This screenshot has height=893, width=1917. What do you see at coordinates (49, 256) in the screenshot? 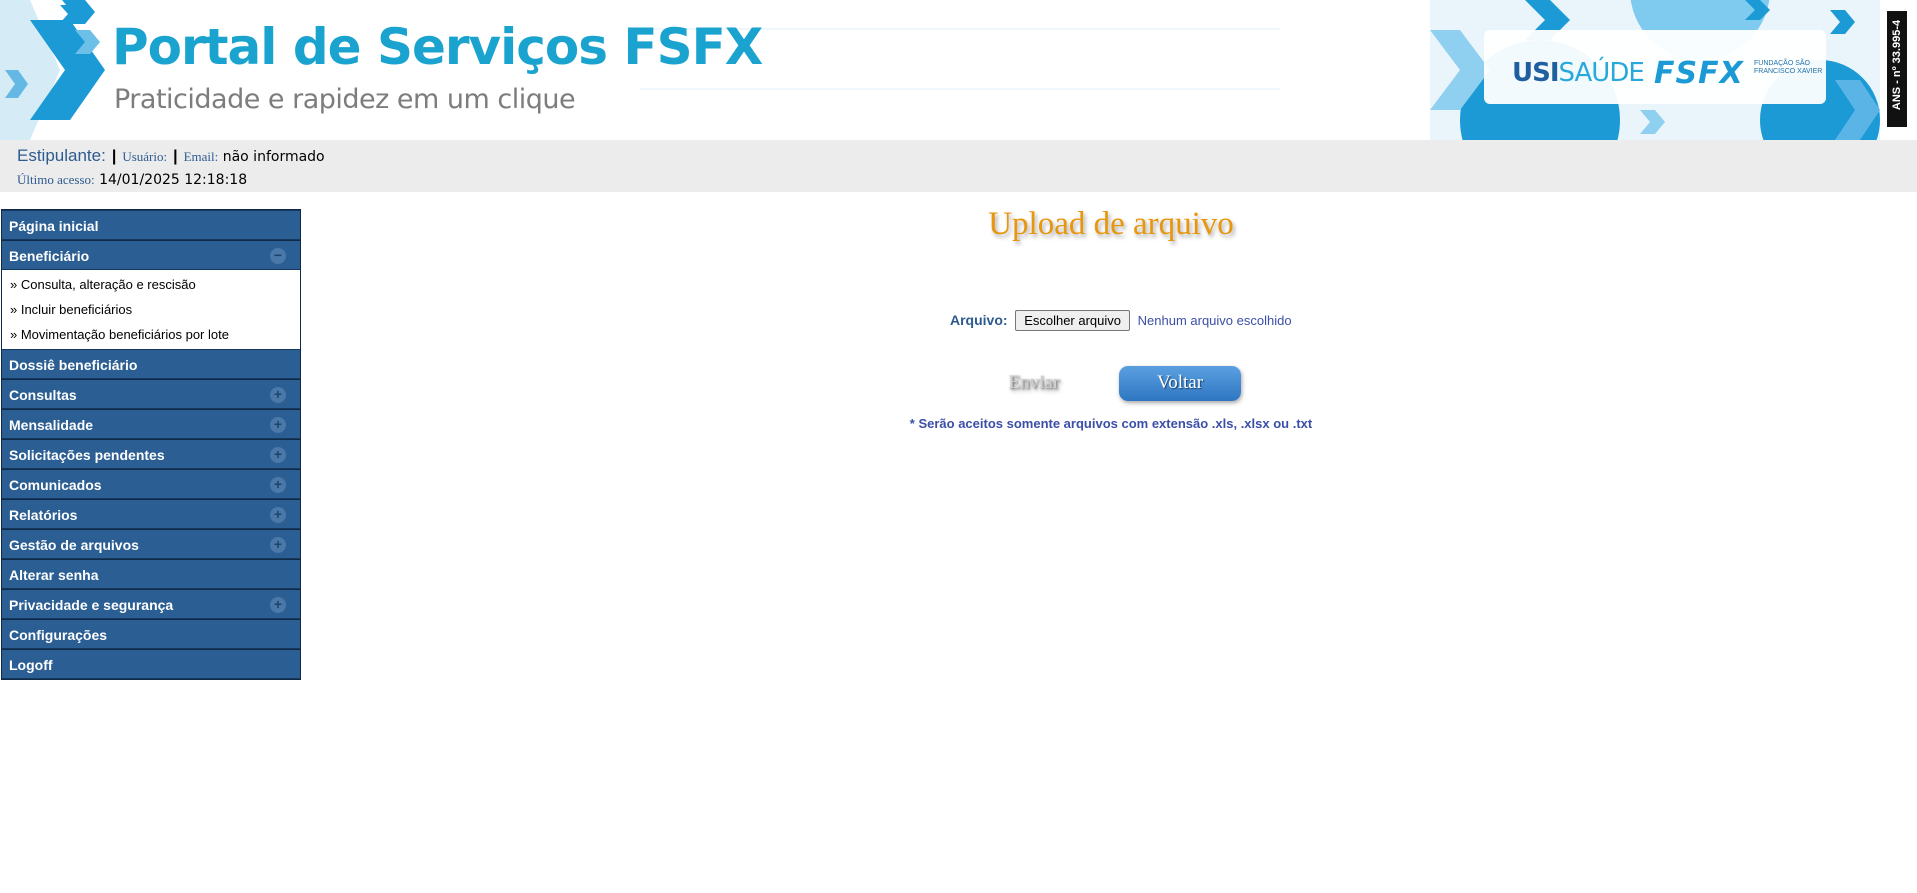
I see `sidebar-item-label: Beneficiário` at bounding box center [49, 256].